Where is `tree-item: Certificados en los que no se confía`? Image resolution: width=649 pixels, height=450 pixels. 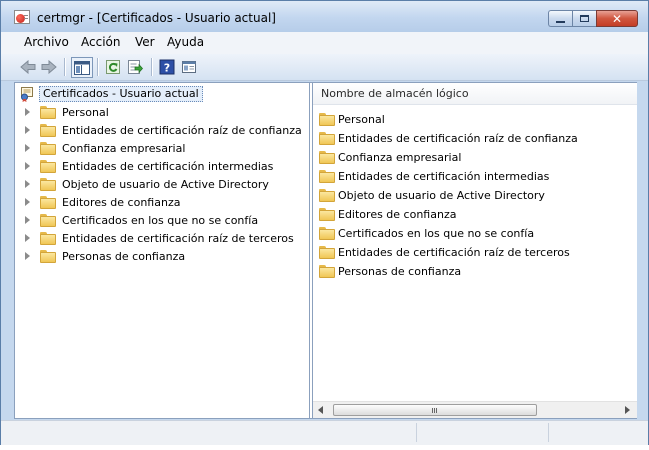
tree-item: Certificados en los que no se confía is located at coordinates (141, 220).